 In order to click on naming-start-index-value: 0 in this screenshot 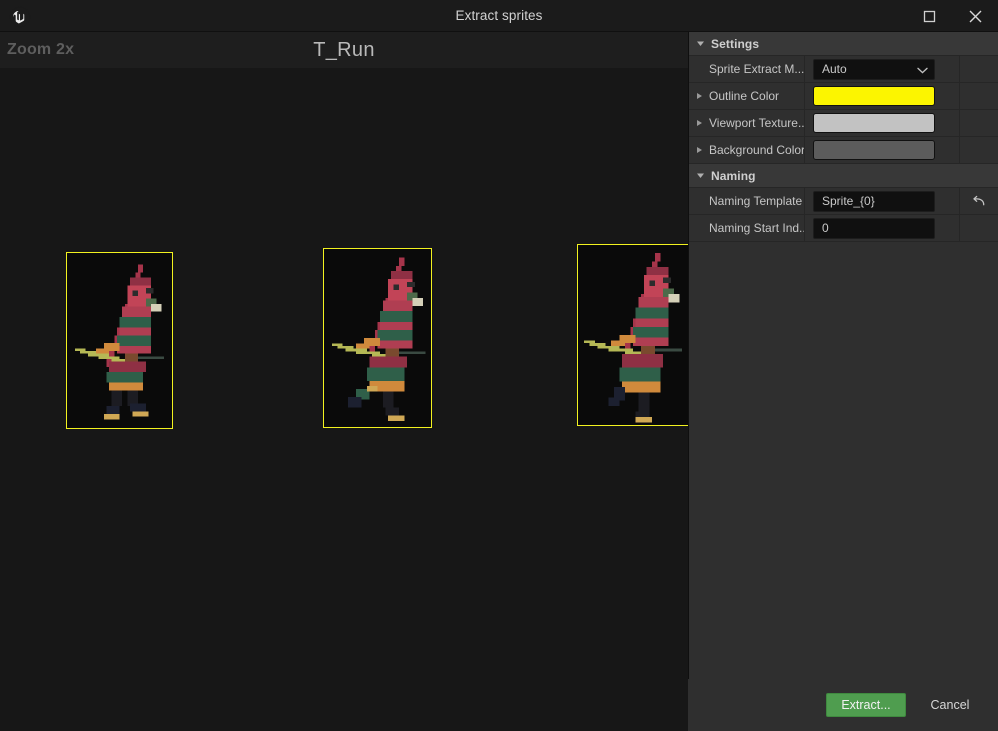, I will do `click(825, 228)`.